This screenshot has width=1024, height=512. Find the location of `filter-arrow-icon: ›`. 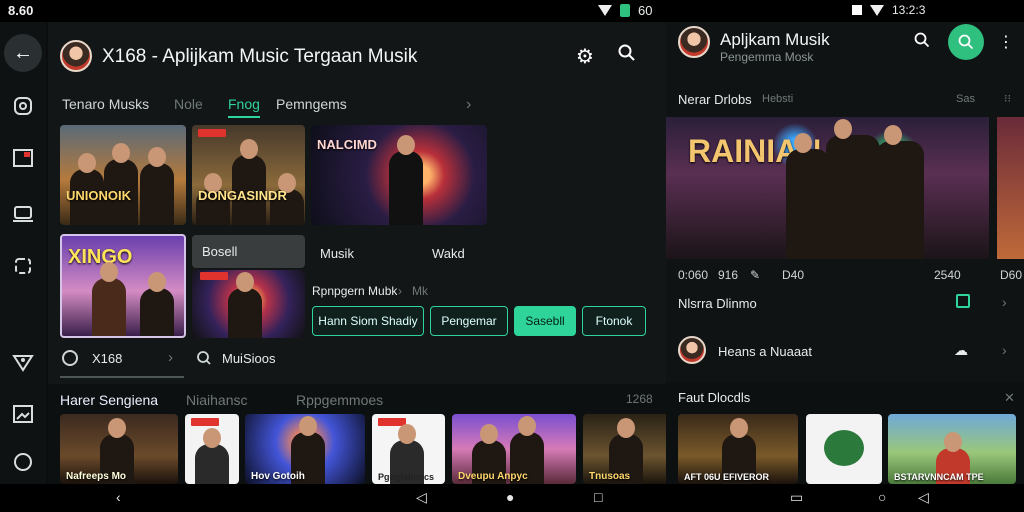

filter-arrow-icon: › is located at coordinates (400, 291).